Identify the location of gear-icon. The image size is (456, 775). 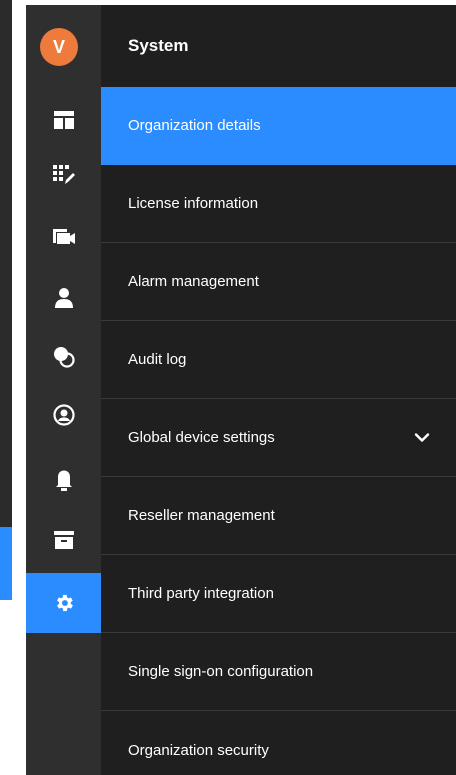
(64, 603).